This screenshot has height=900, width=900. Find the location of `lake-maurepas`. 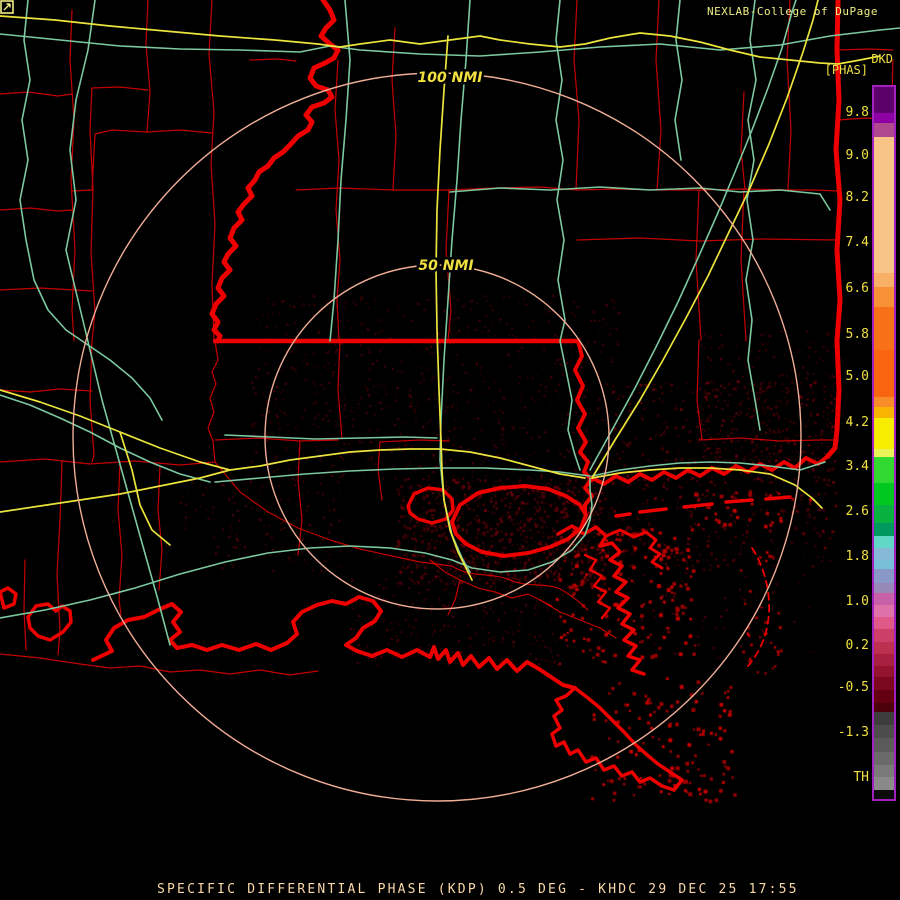

lake-maurepas is located at coordinates (430, 505).